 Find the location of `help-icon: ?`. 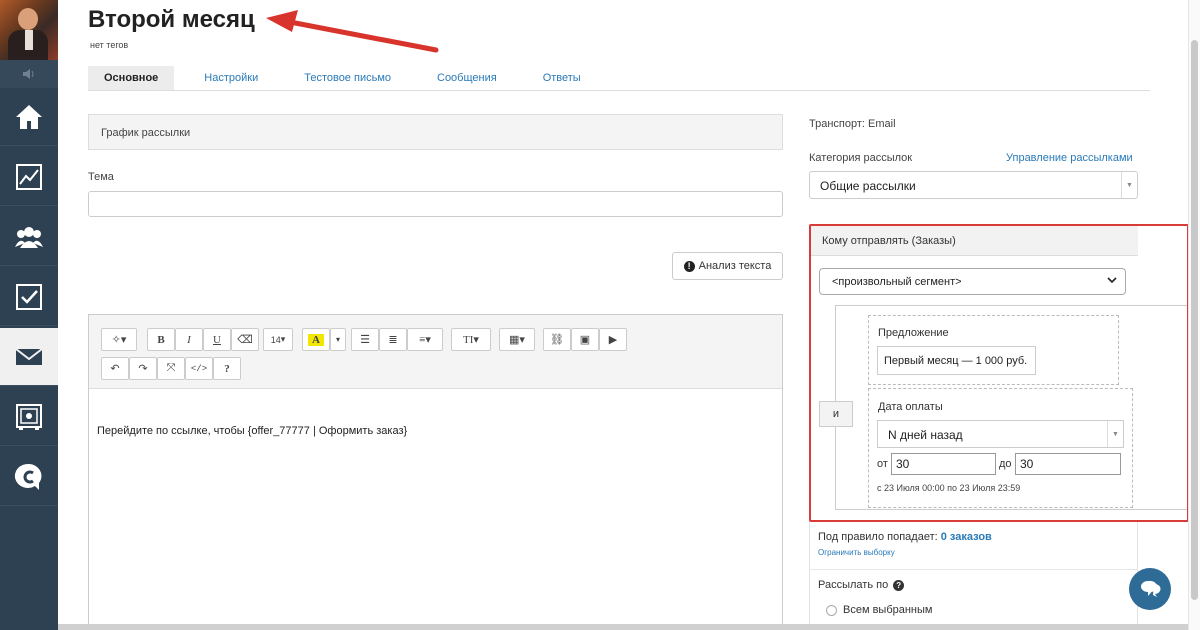

help-icon: ? is located at coordinates (227, 368).